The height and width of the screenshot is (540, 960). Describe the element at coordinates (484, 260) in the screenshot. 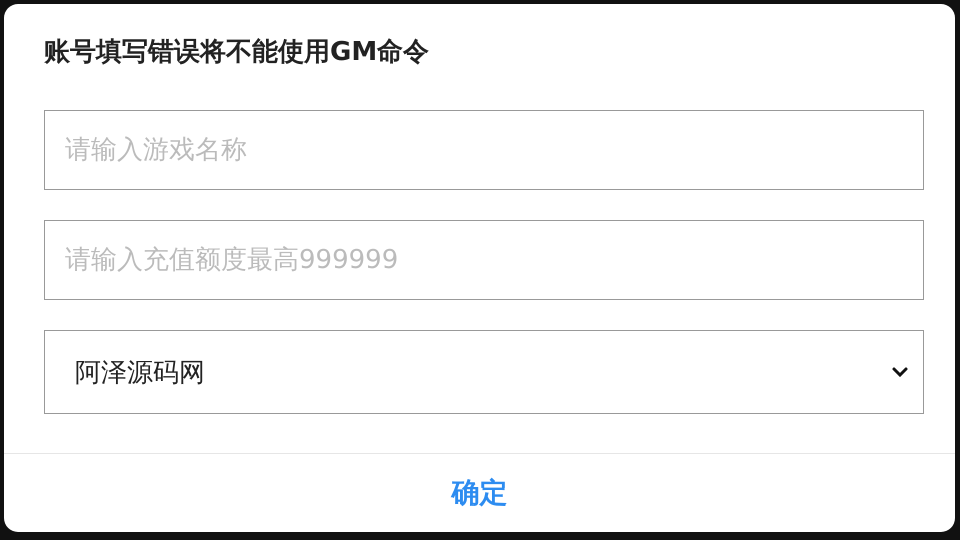

I see `text-field: 请输入充值额度最高999999` at that location.